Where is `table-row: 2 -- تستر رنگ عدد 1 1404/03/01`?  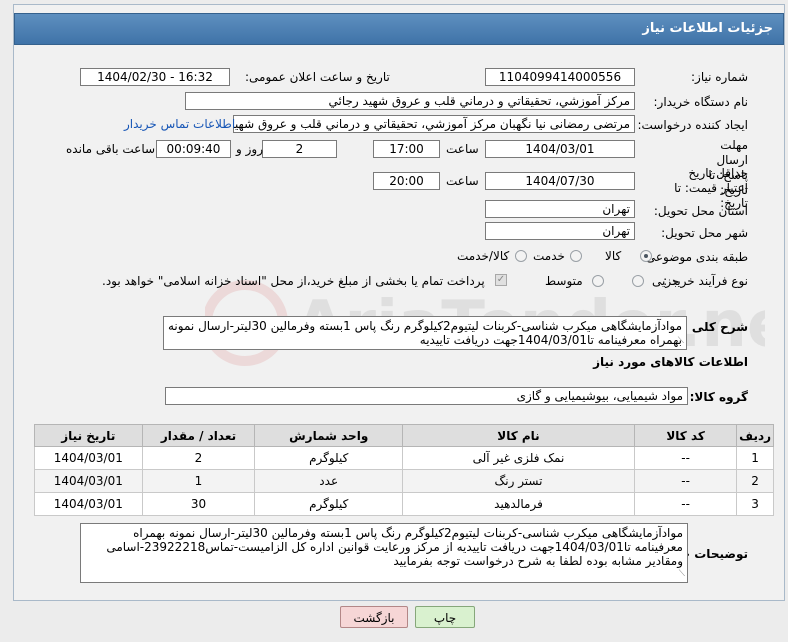
table-row: 2 -- تستر رنگ عدد 1 1404/03/01 is located at coordinates (404, 481).